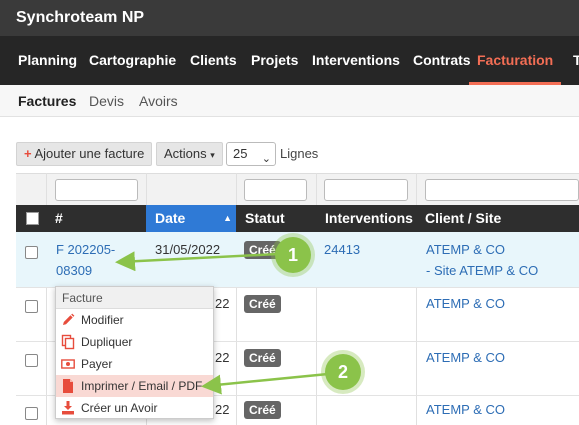 Image resolution: width=579 pixels, height=425 pixels. I want to click on intervention-link: 24413, so click(342, 249).